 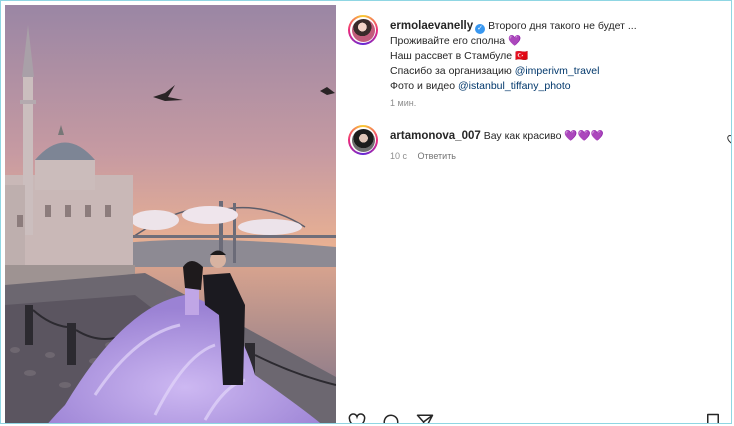 I want to click on comment-body: artamonova_007 Вау как красиво 💜💜💜, so click(x=497, y=135).